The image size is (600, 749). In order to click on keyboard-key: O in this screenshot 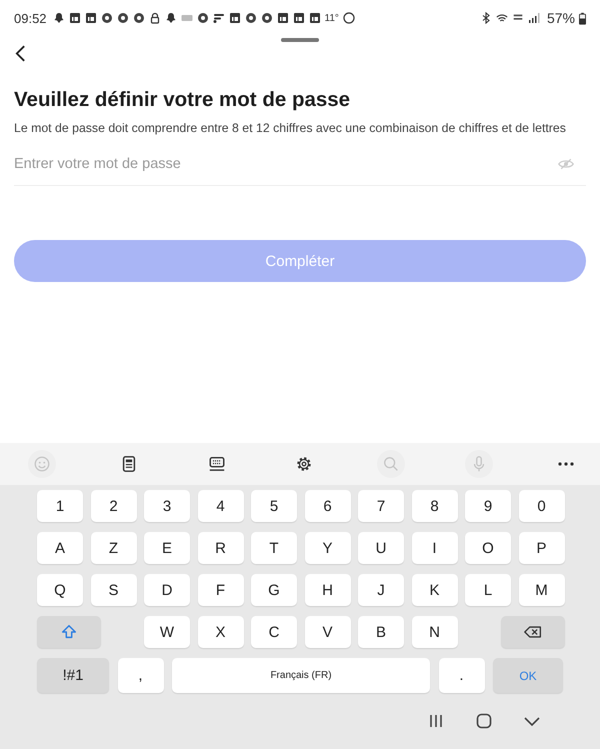, I will do `click(488, 548)`.